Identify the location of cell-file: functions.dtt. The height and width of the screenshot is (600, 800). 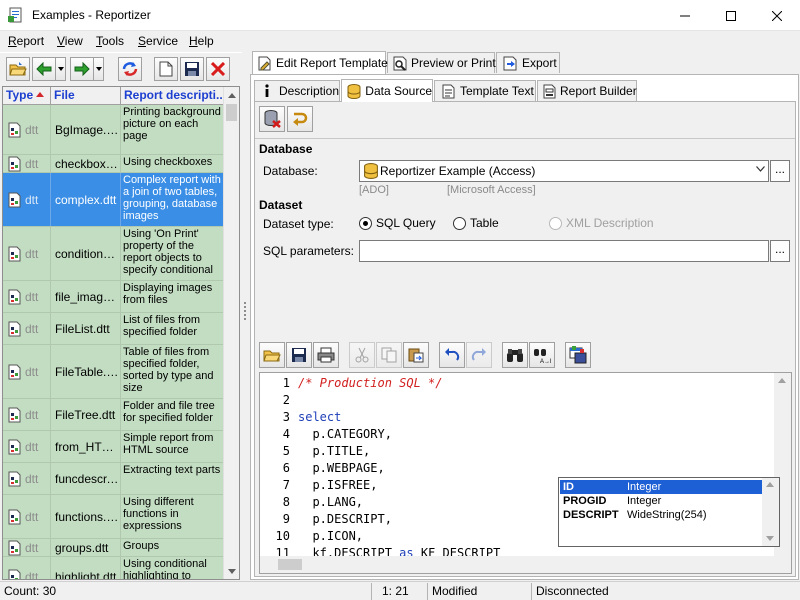
(86, 516).